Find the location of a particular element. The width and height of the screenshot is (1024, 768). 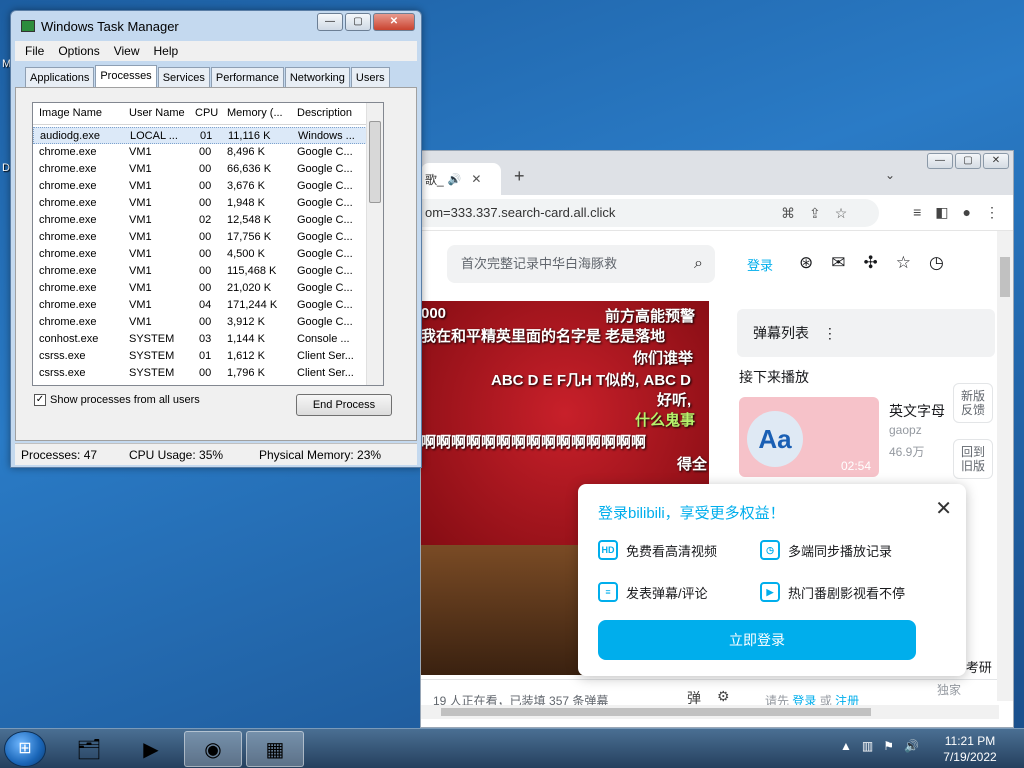

end-process-button: End Process is located at coordinates (344, 405).